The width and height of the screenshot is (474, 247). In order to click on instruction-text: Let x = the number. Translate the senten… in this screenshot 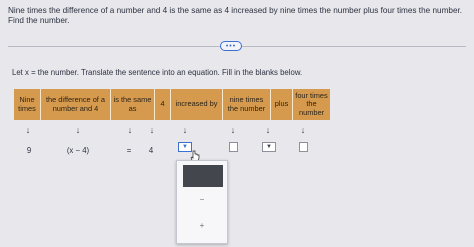, I will do `click(157, 72)`.